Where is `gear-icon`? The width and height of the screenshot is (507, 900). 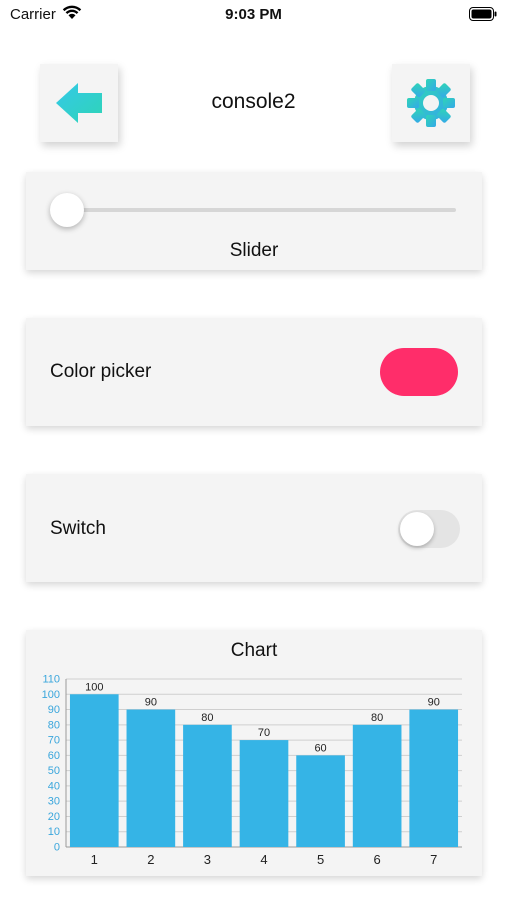 gear-icon is located at coordinates (431, 103).